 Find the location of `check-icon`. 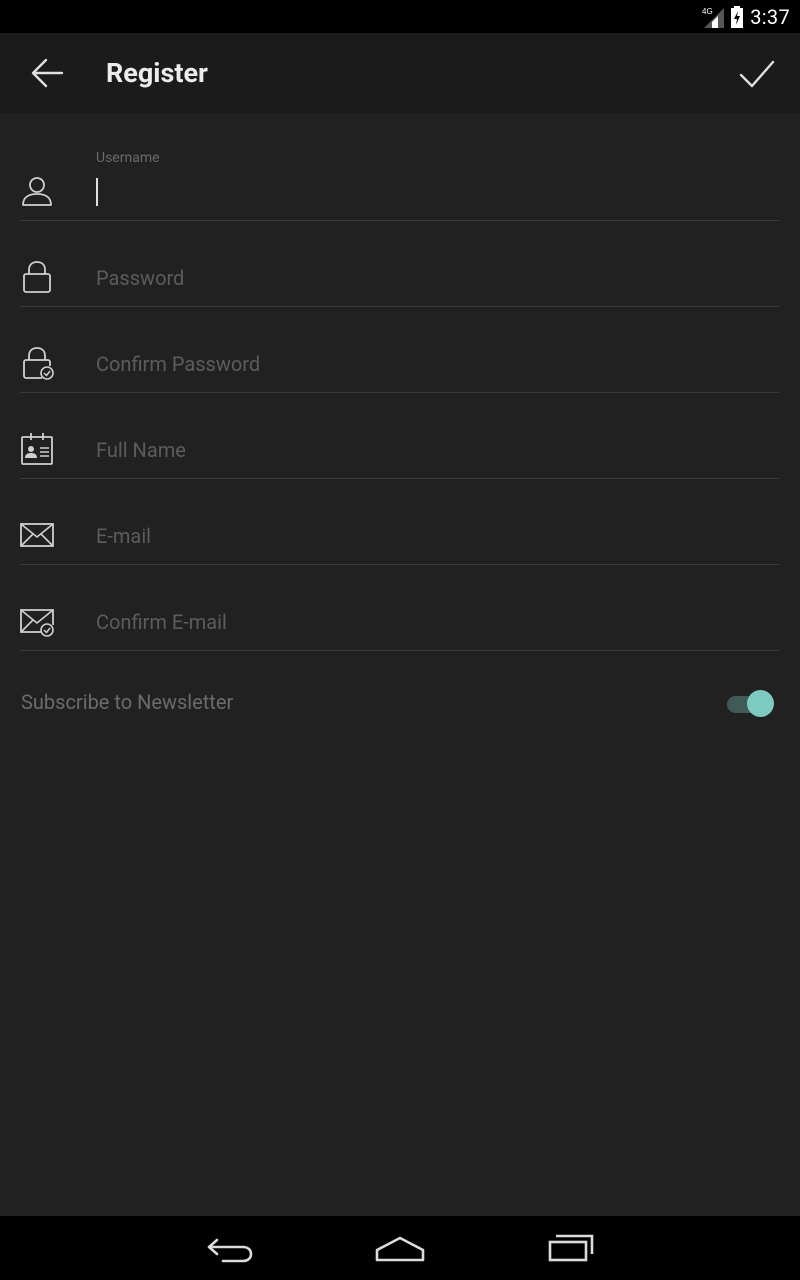

check-icon is located at coordinates (757, 73).